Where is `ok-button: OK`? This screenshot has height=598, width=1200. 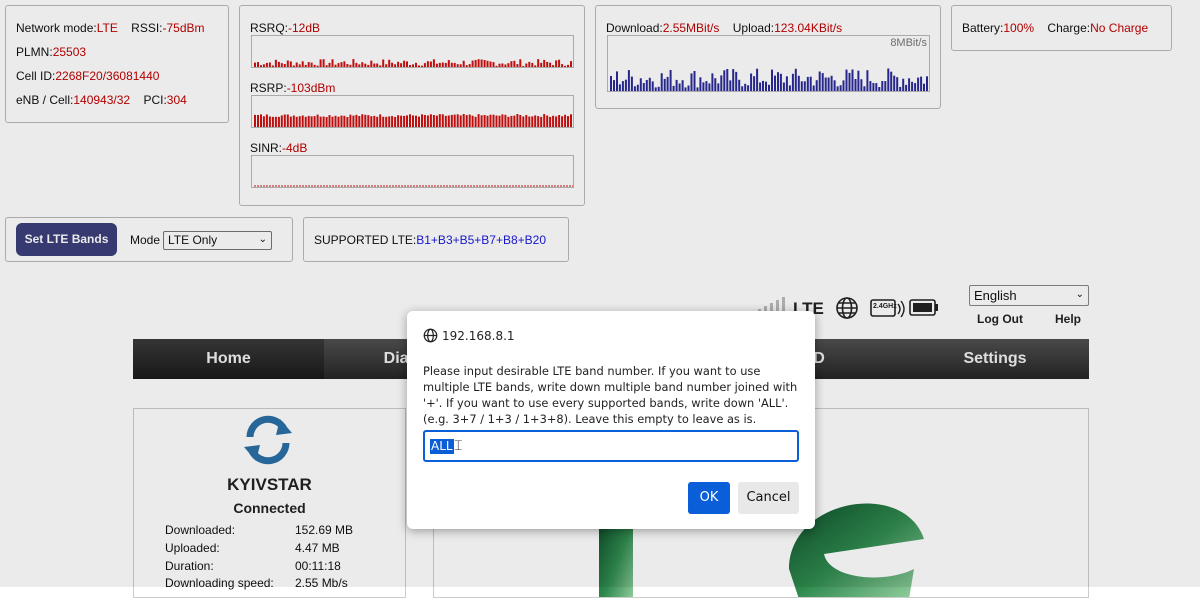 ok-button: OK is located at coordinates (709, 498).